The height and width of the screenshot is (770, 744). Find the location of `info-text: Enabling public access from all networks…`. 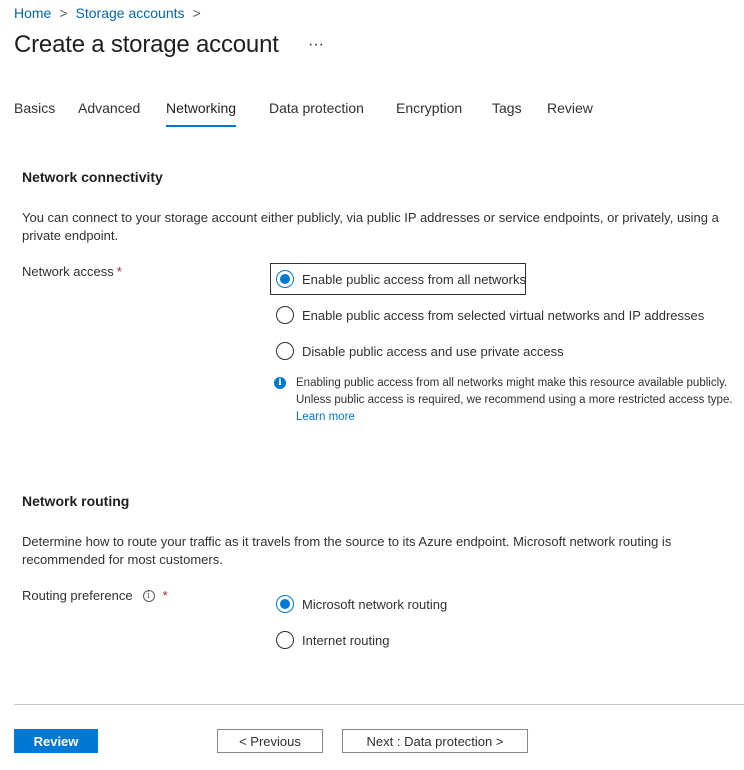

info-text: Enabling public access from all networks… is located at coordinates (514, 391).